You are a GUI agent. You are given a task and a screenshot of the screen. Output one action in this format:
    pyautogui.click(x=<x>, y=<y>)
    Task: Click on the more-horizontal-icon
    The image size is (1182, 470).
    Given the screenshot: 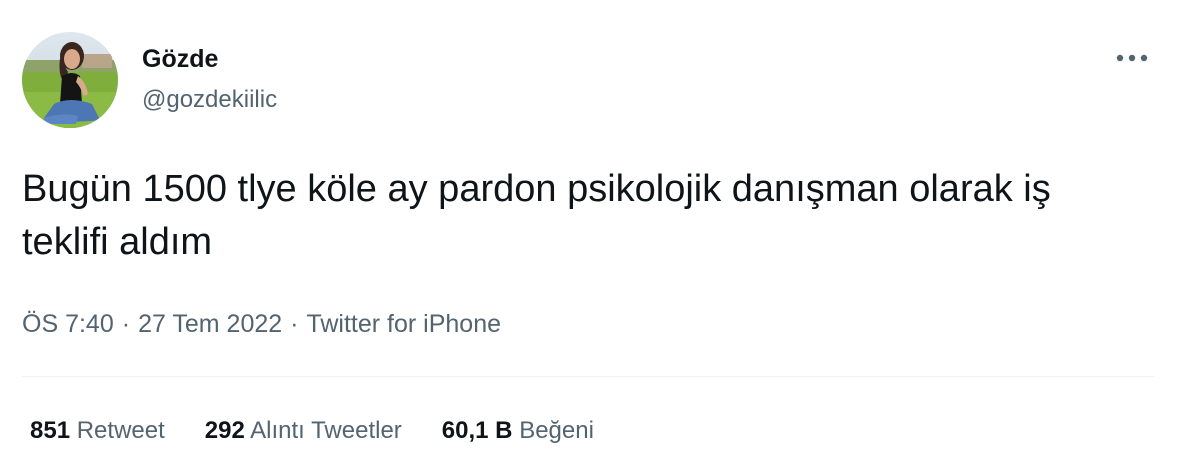 What is the action you would take?
    pyautogui.click(x=1132, y=58)
    